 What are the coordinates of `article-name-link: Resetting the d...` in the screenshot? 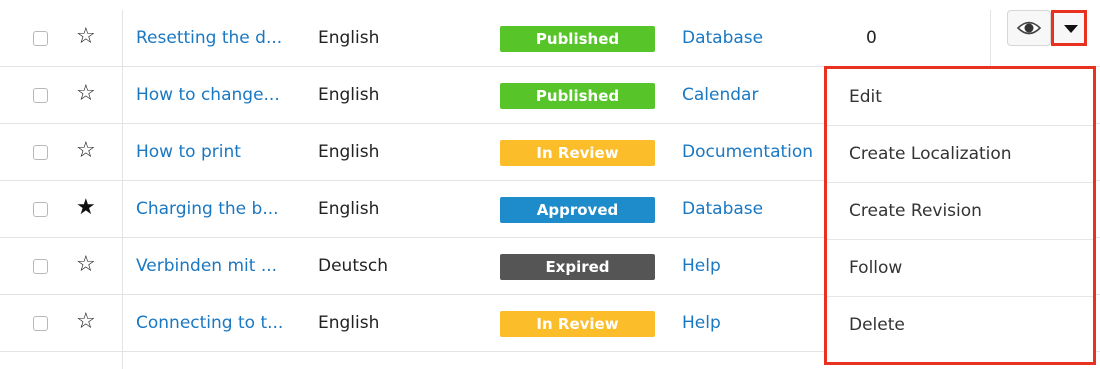 It's located at (209, 38).